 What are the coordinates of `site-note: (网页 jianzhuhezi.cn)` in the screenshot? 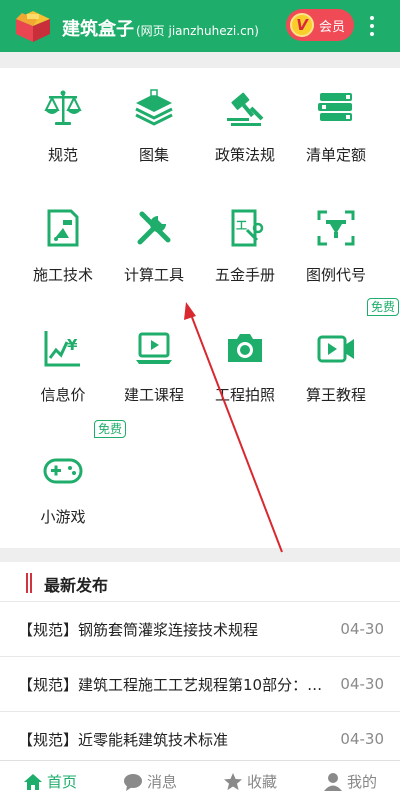 It's located at (197, 31).